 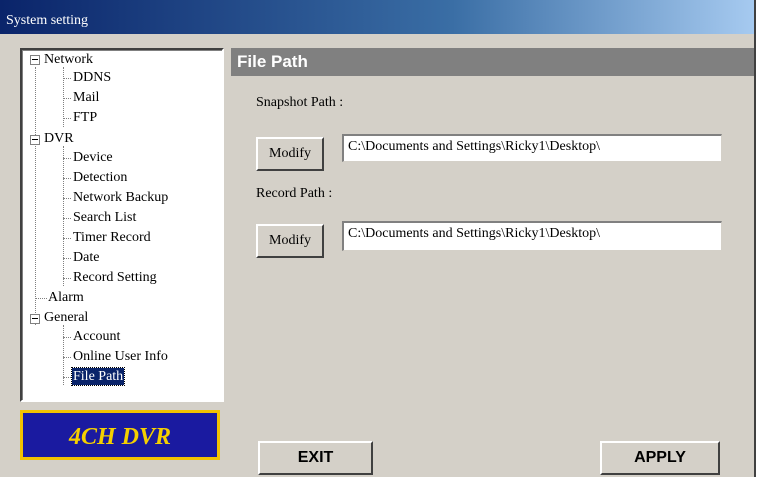 What do you see at coordinates (290, 154) in the screenshot?
I see `modify-snapshot-button: Modify` at bounding box center [290, 154].